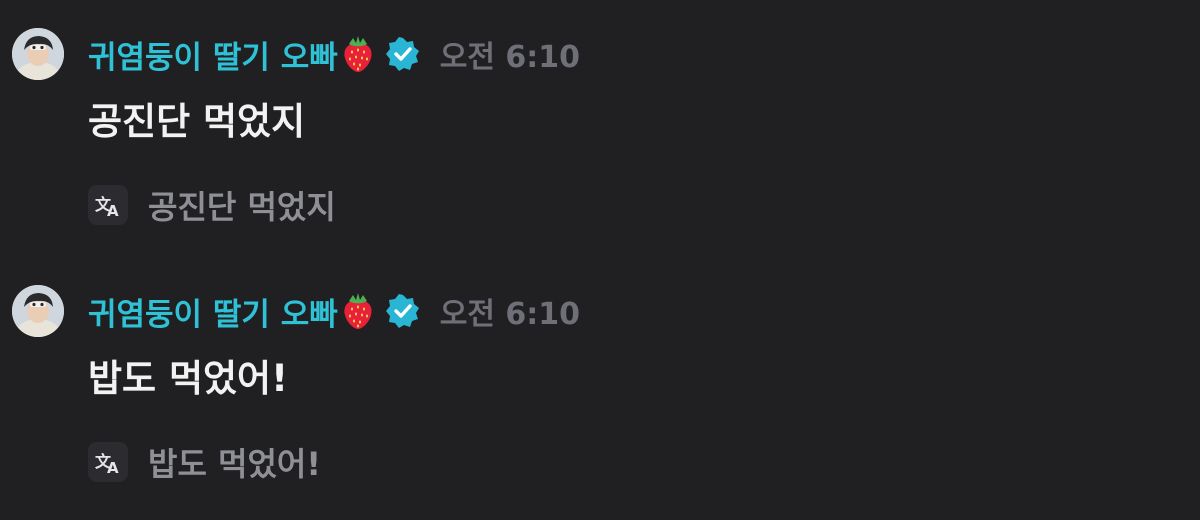 The height and width of the screenshot is (520, 1200). I want to click on message-text: 밥도 먹었어!, so click(188, 378).